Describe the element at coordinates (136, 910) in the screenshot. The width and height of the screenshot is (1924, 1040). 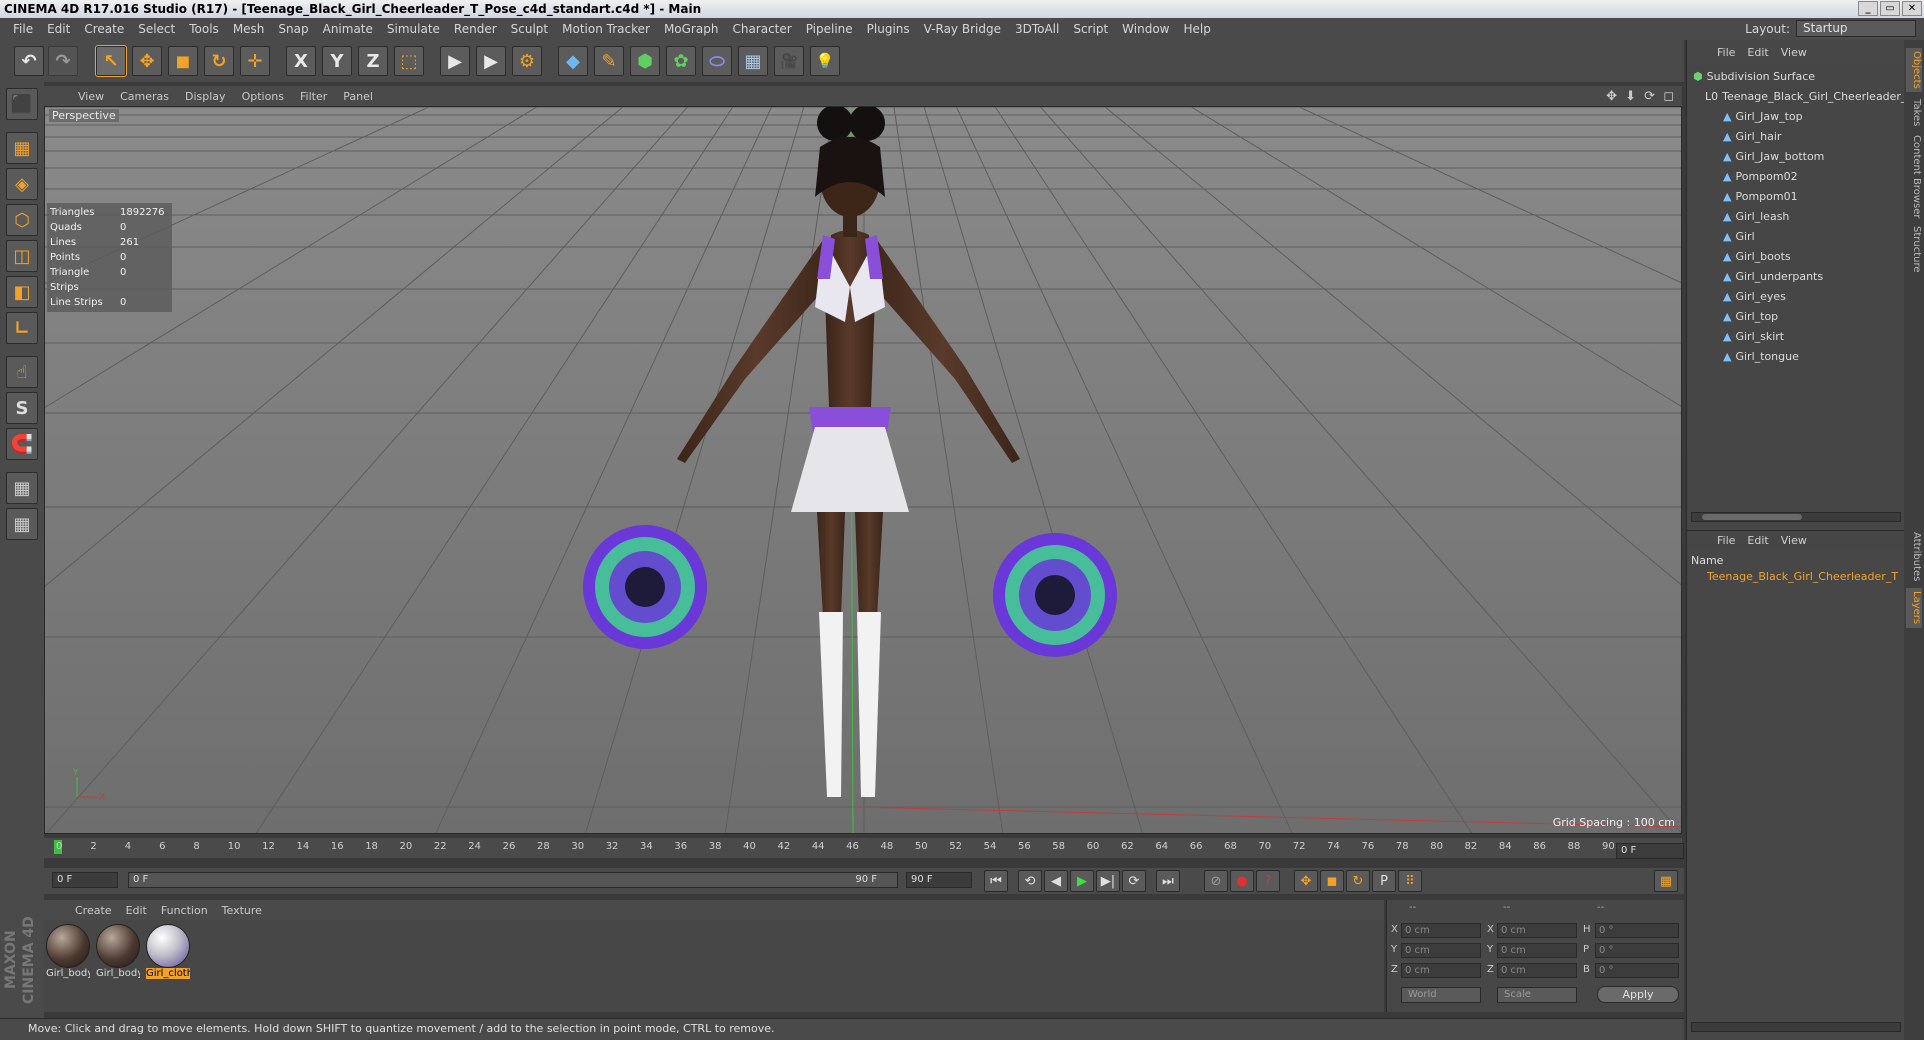
I see `material-menu-edit: Edit` at that location.